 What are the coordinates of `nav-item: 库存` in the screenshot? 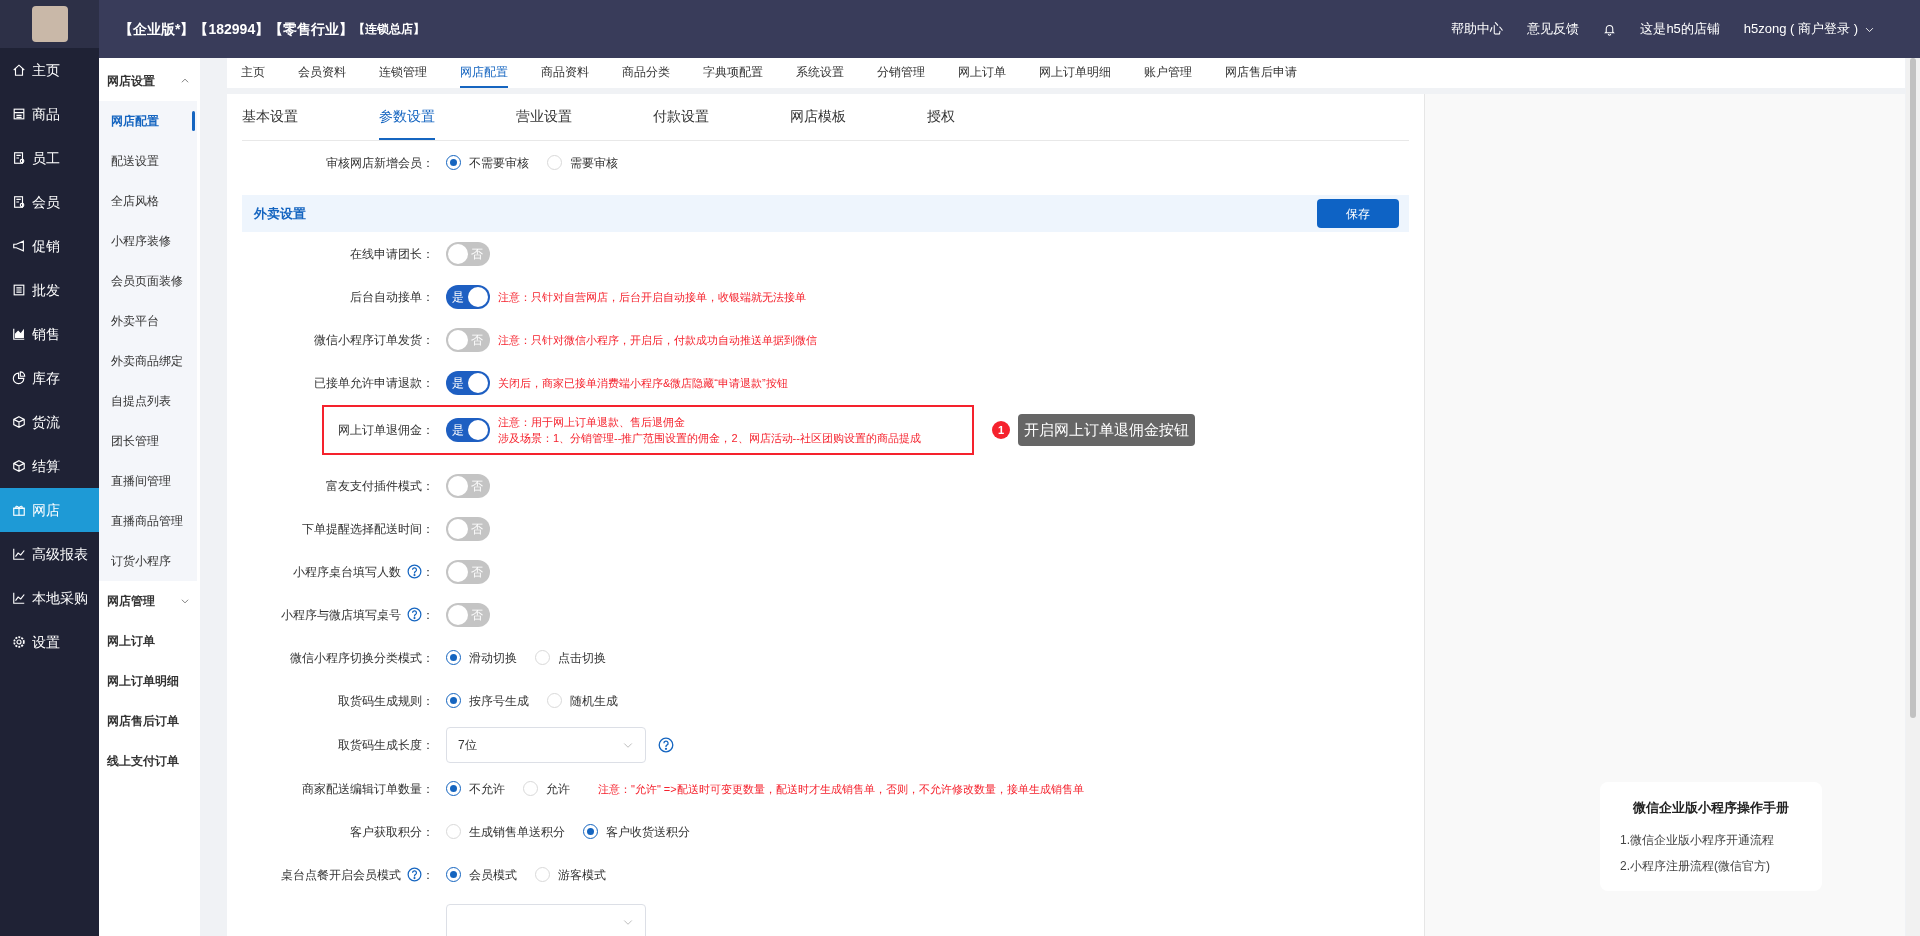 It's located at (49, 378).